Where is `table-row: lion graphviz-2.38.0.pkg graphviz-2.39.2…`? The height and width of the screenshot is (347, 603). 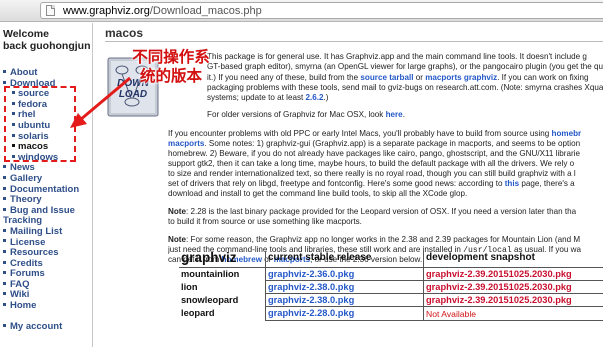 table-row: lion graphviz-2.38.0.pkg graphviz-2.39.2… is located at coordinates (391, 287).